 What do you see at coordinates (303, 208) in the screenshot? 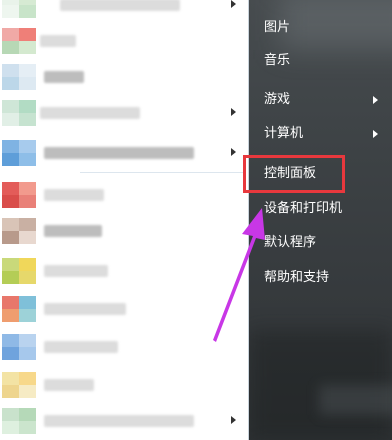
I see `menu-item-label: 设备和打印机` at bounding box center [303, 208].